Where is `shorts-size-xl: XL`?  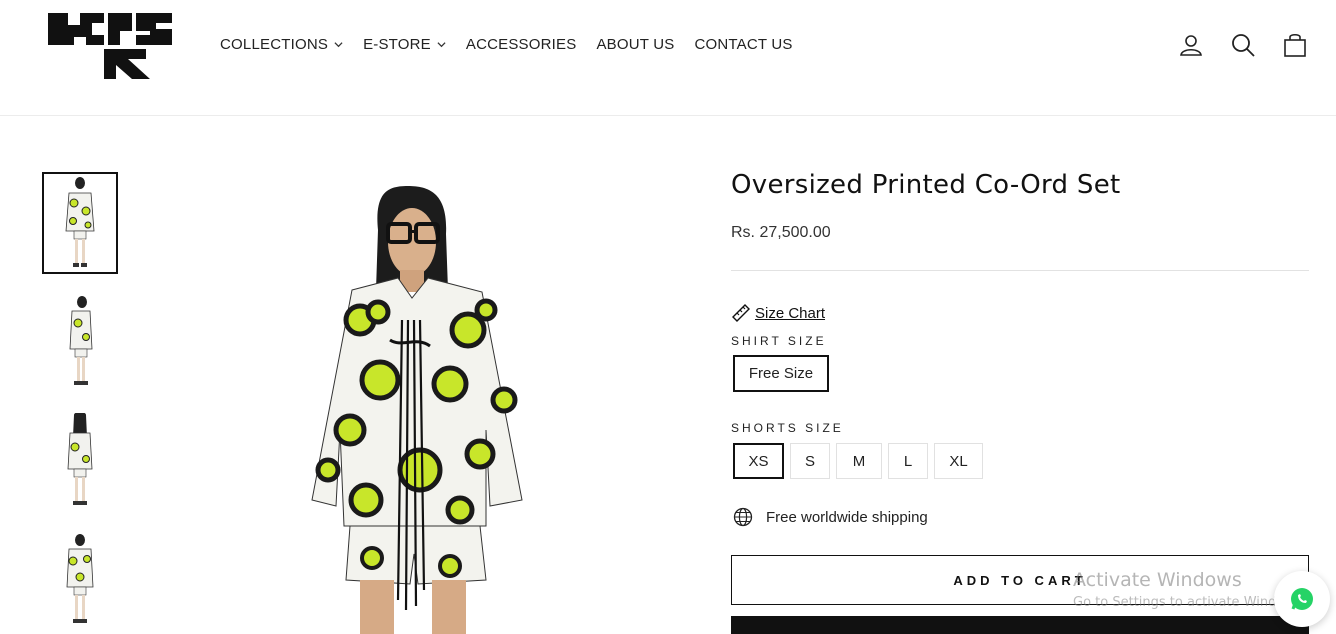
shorts-size-xl: XL is located at coordinates (958, 461).